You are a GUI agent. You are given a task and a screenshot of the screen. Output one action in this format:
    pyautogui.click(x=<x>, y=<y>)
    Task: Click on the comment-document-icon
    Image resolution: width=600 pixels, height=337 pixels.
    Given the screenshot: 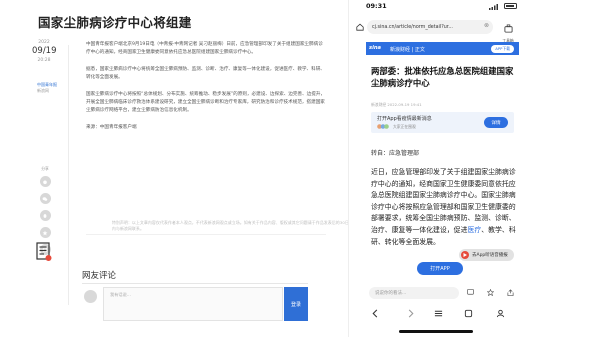 What is the action you would take?
    pyautogui.click(x=44, y=252)
    